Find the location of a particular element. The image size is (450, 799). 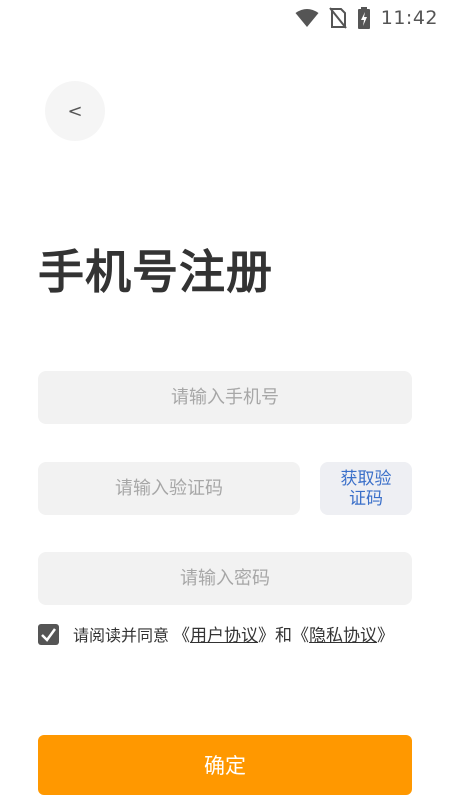

back-arrow-icon: < is located at coordinates (75, 111).